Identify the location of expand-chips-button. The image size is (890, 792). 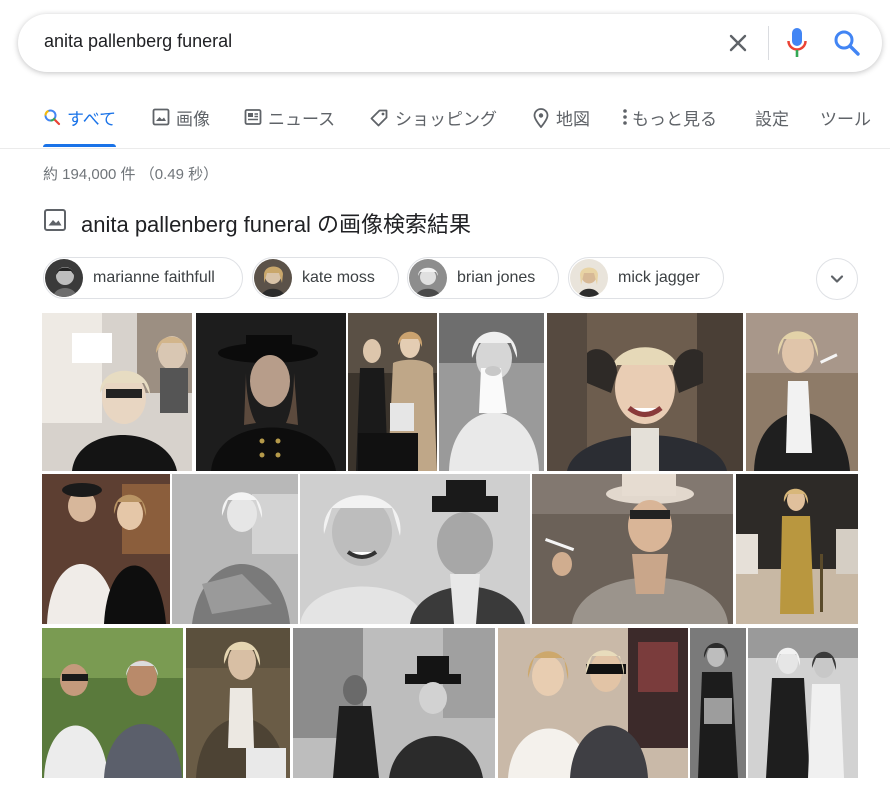
(837, 279).